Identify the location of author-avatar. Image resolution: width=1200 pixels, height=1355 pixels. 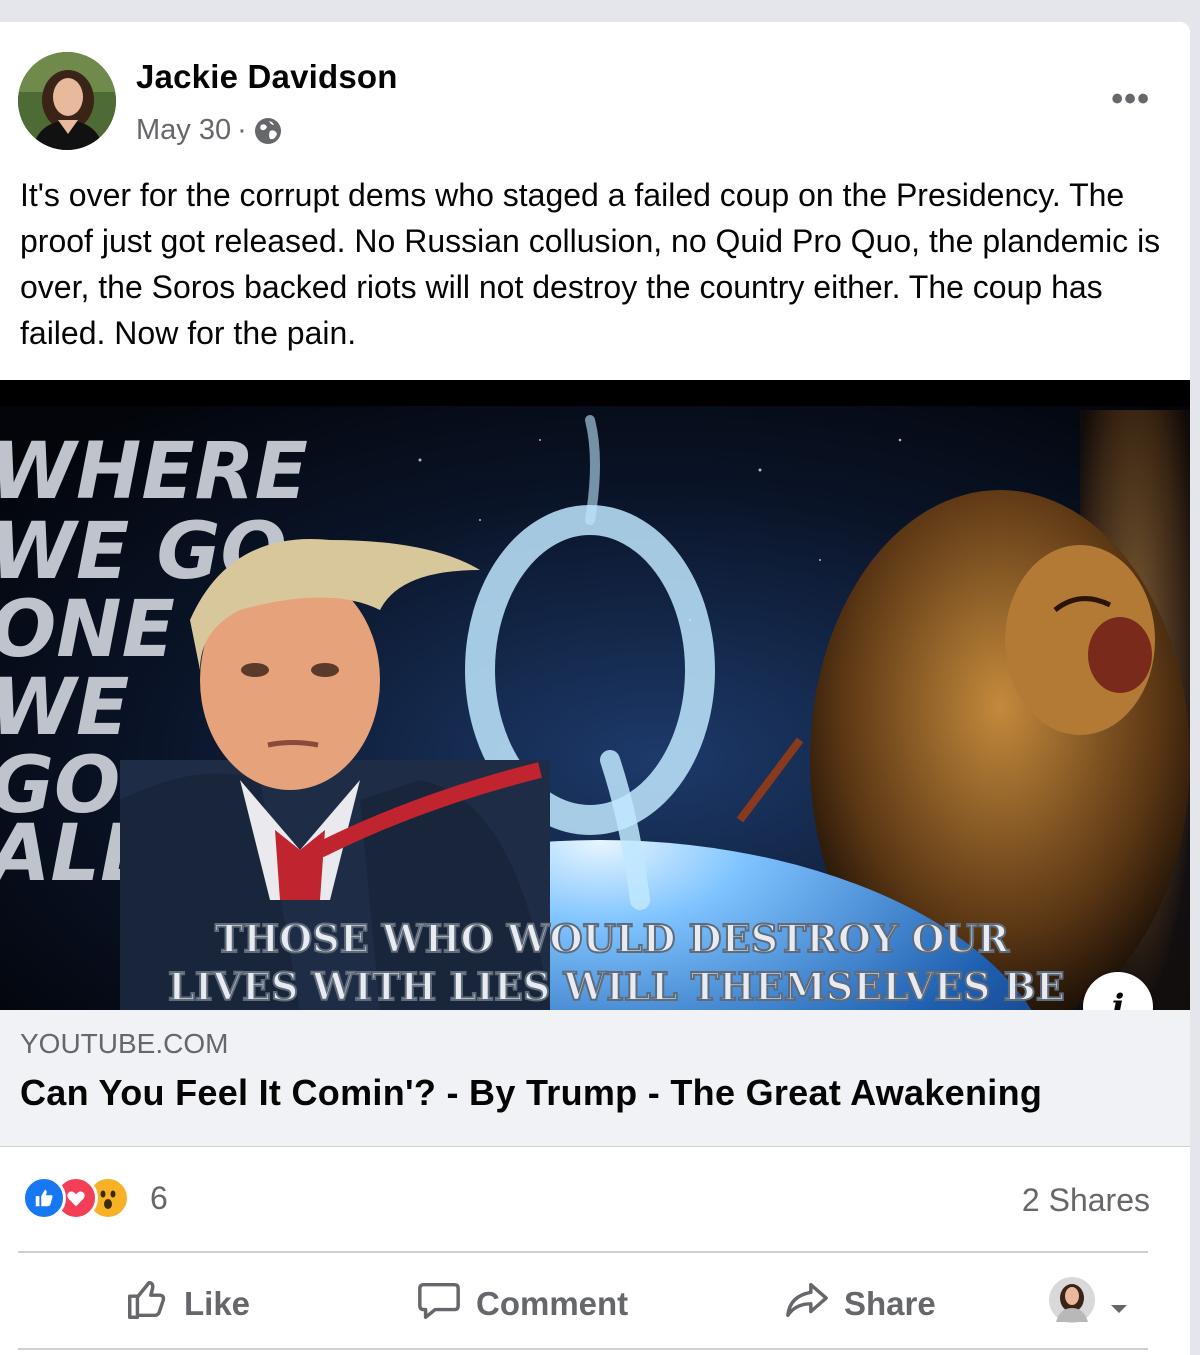
(67, 101).